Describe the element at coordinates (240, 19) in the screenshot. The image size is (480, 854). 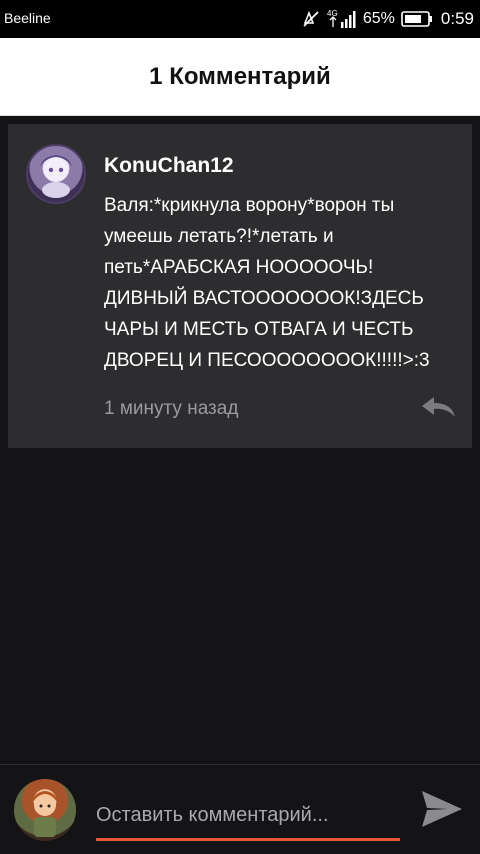
I see `status-bar: Beeline 4G 65% 0:59` at that location.